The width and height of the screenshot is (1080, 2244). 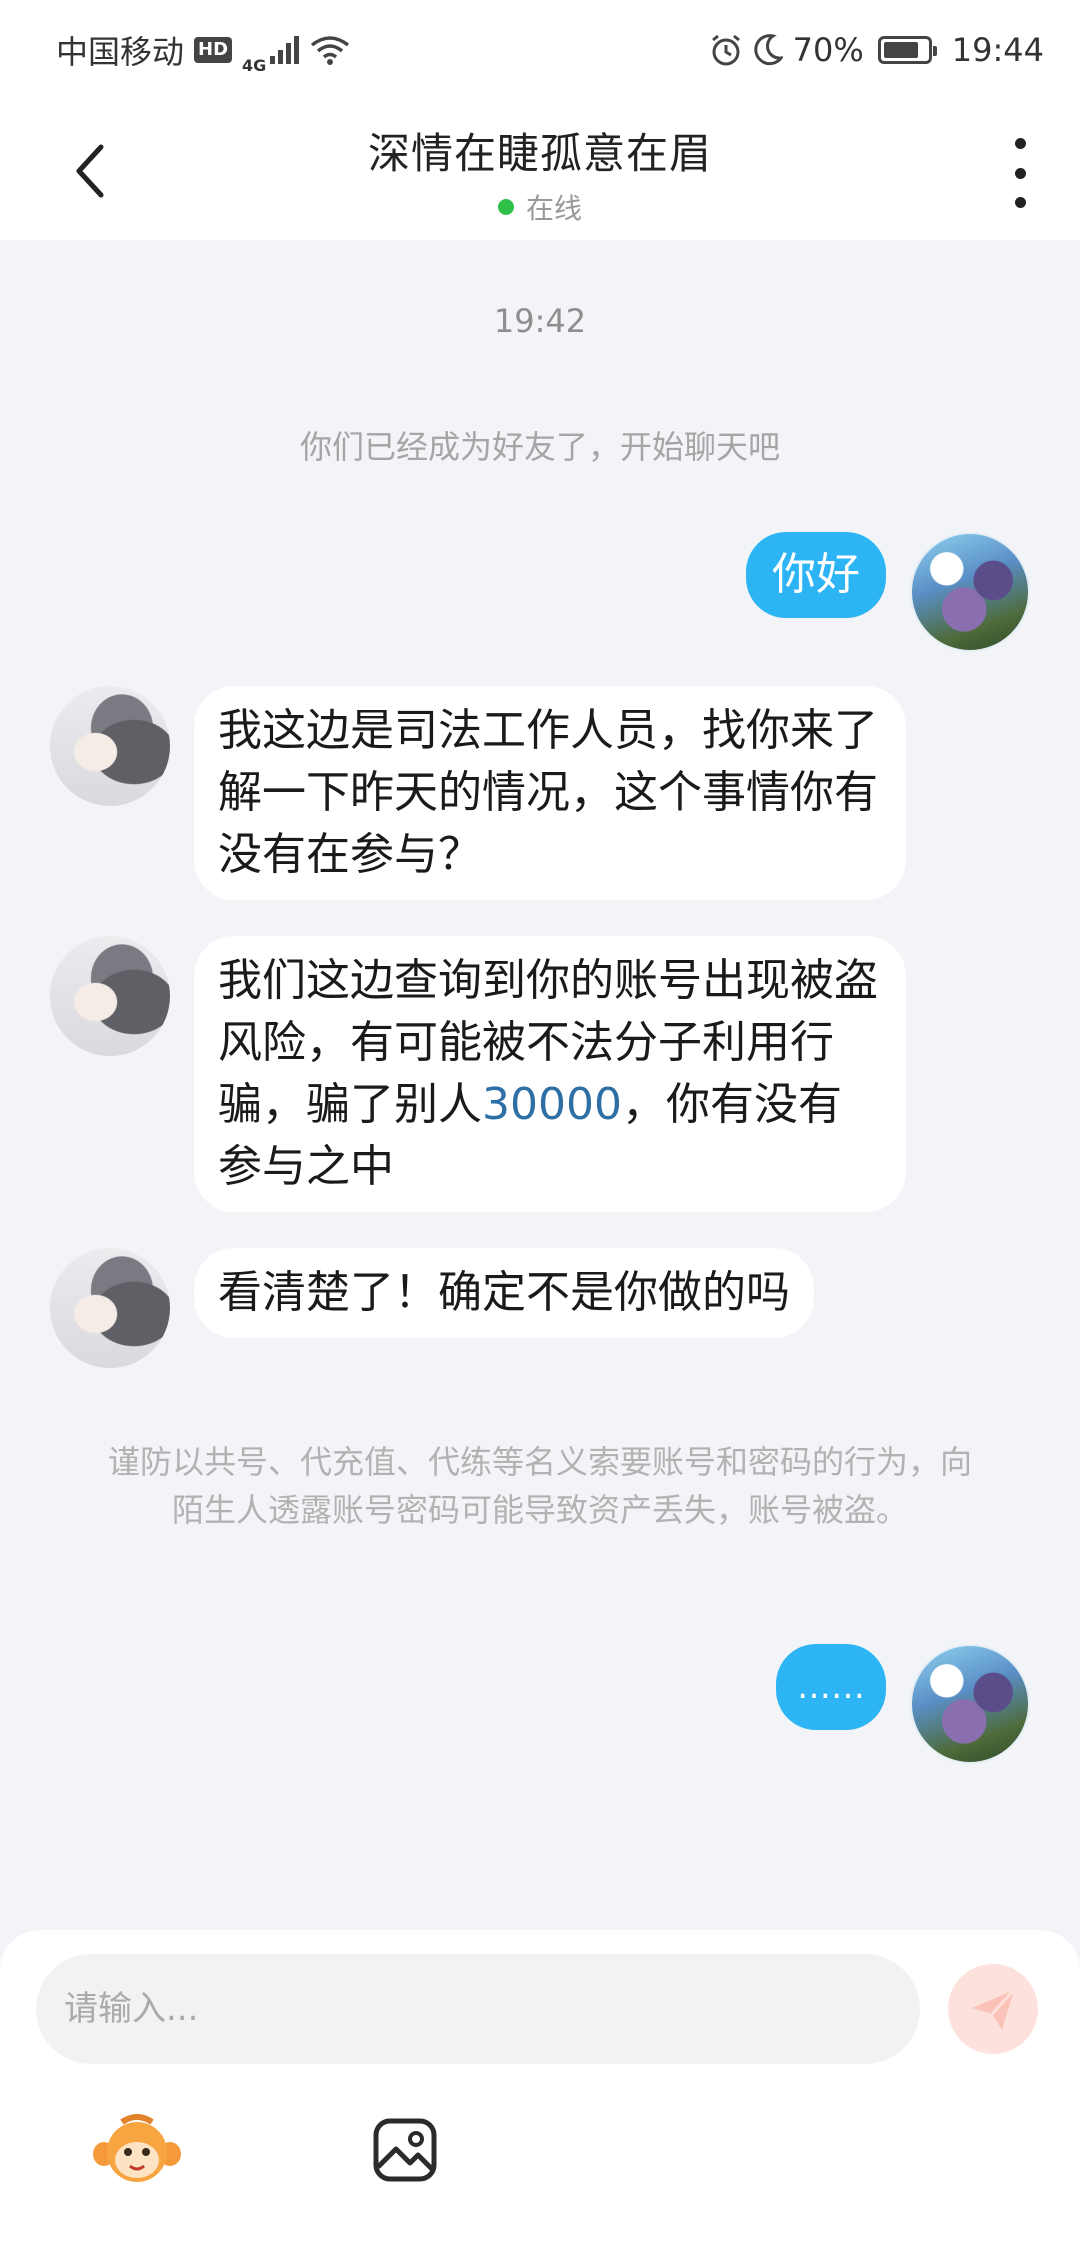 I want to click on image-button, so click(x=405, y=2150).